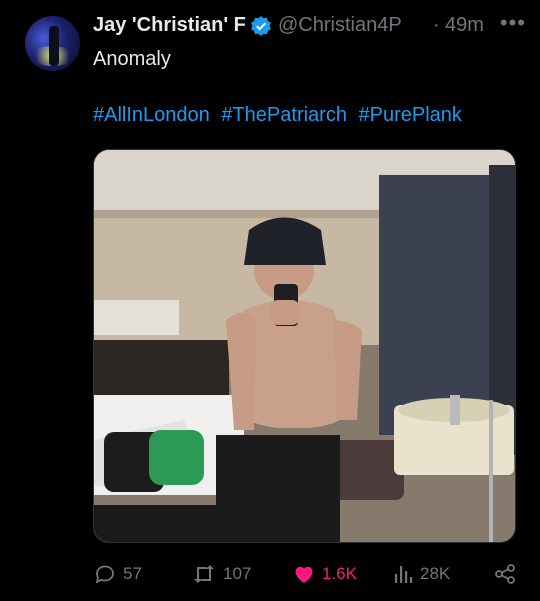 The image size is (540, 601). I want to click on hashtag-link: #ThePatriarch, so click(284, 115).